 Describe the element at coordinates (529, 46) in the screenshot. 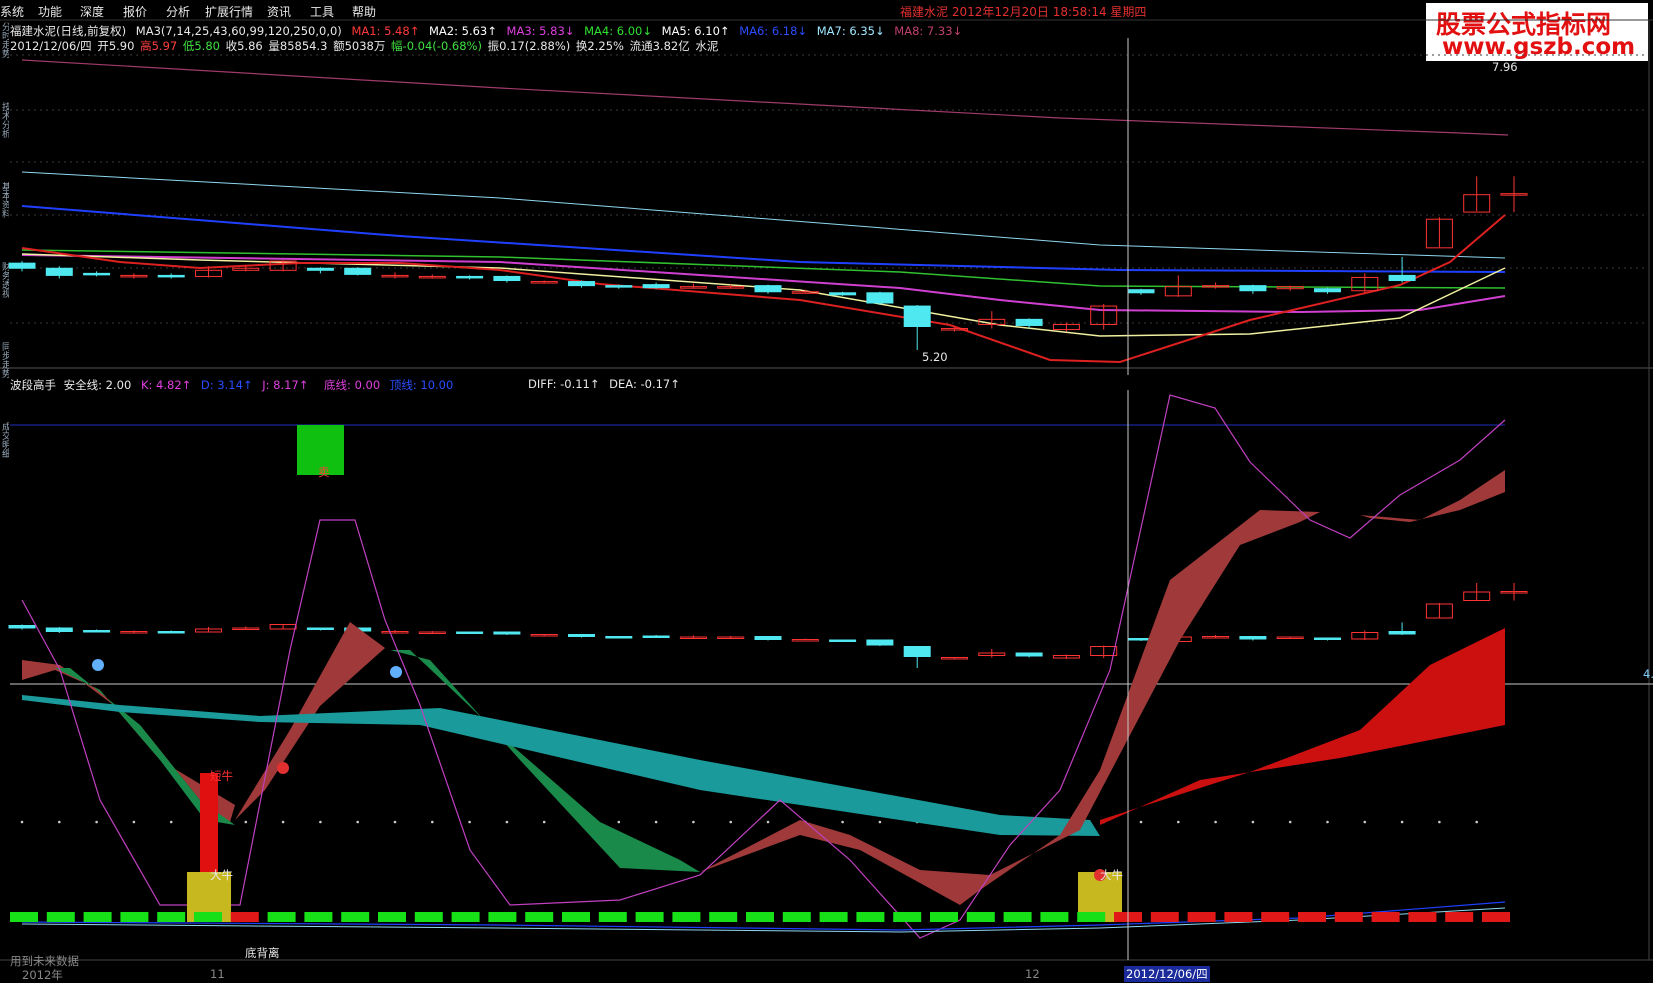

I see `info-amplitude: 振0.17(2.88%)` at that location.